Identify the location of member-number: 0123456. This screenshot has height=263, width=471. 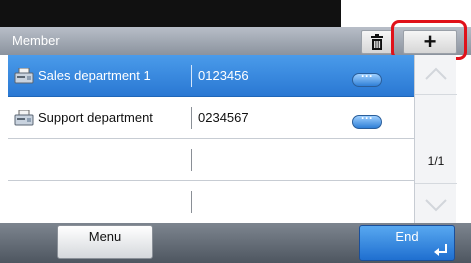
(223, 75).